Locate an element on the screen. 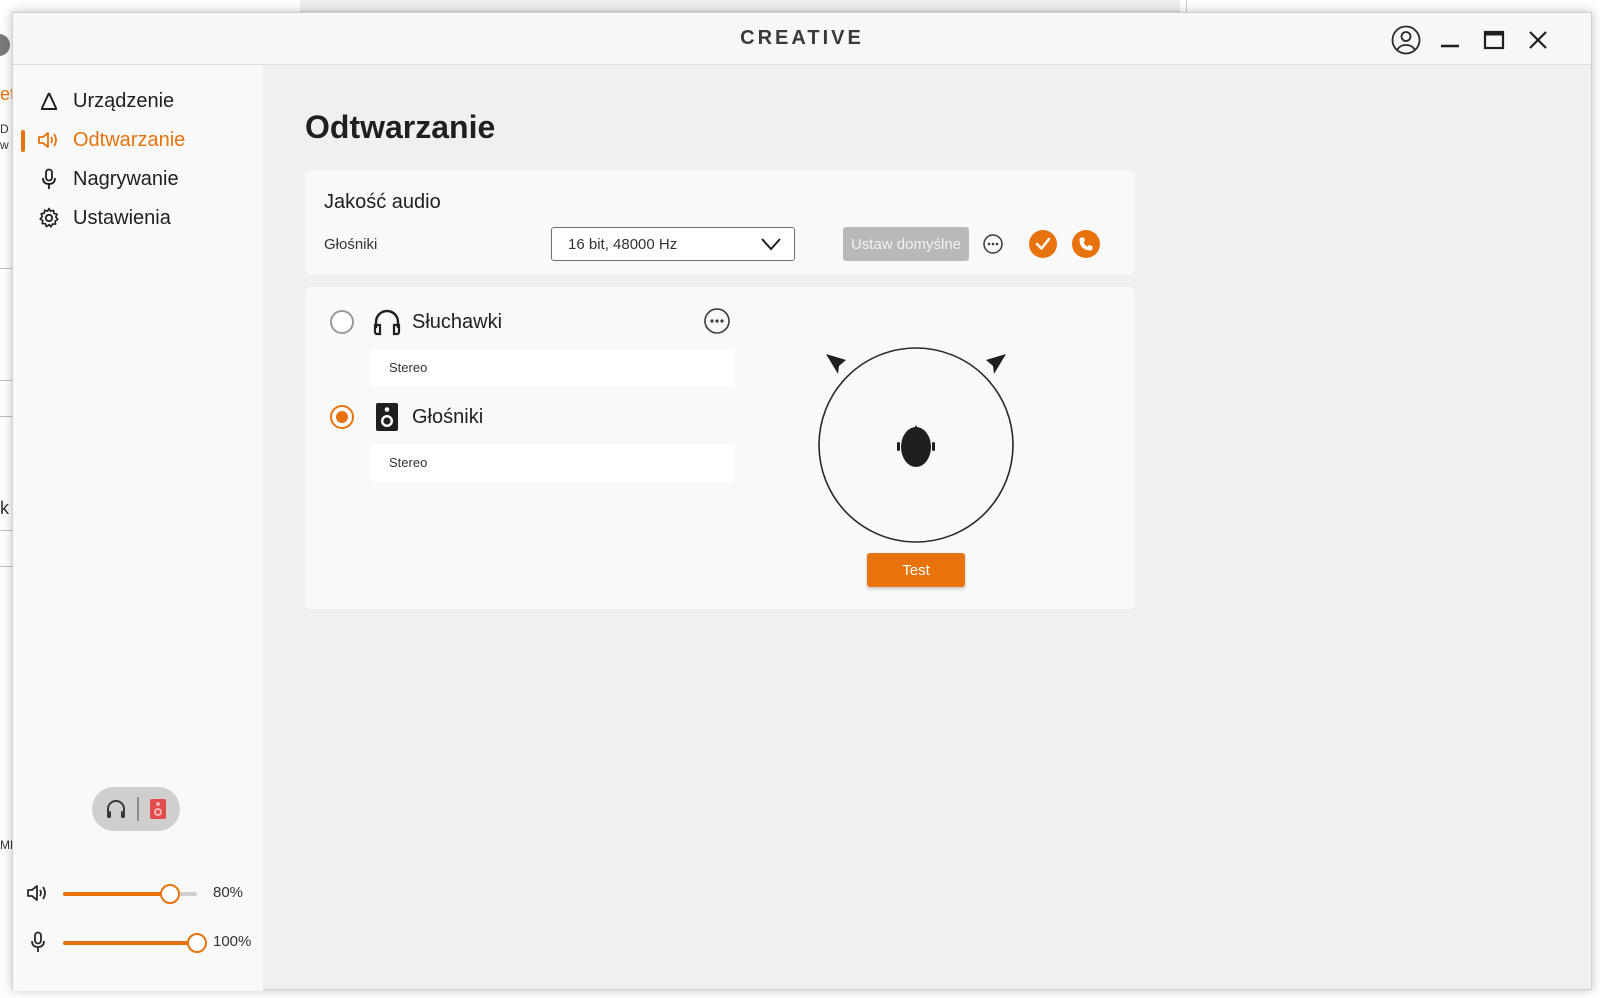  audio-quality-title: Jakość audio is located at coordinates (382, 202).